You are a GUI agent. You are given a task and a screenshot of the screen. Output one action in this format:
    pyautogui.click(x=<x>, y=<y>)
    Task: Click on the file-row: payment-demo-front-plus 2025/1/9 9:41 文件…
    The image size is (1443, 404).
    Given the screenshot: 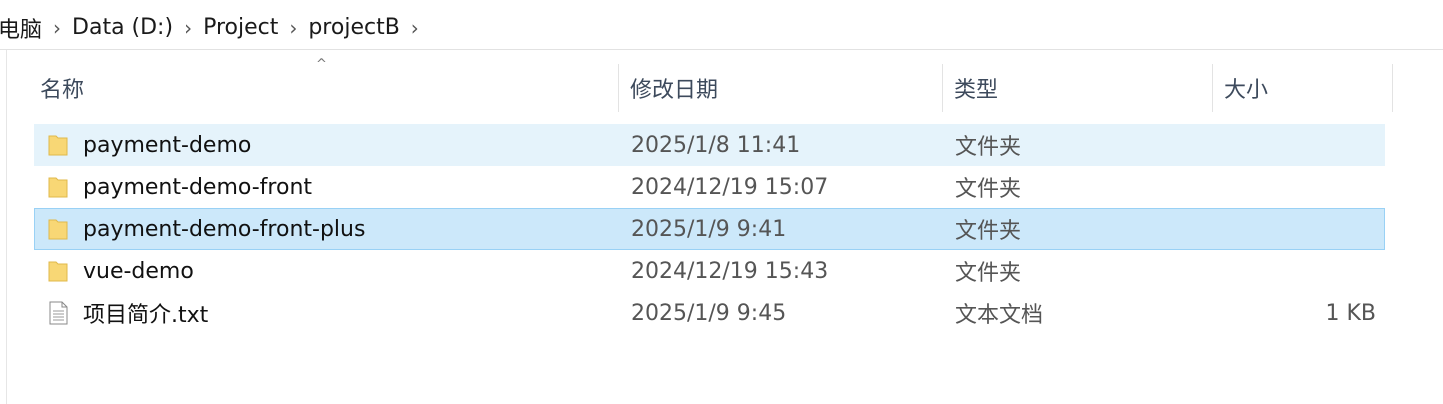 What is the action you would take?
    pyautogui.click(x=709, y=229)
    